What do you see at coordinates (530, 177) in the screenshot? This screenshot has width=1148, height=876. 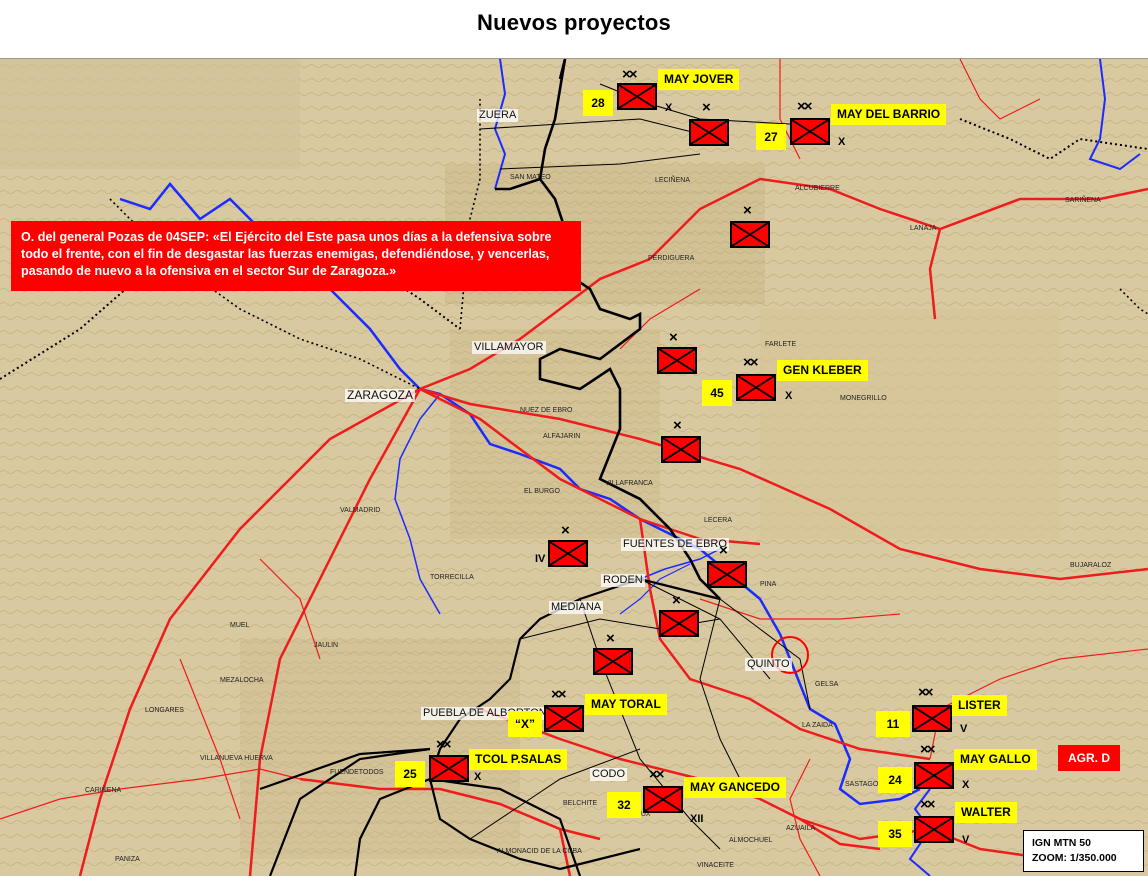 I see `place-label: SAN MATEO` at bounding box center [530, 177].